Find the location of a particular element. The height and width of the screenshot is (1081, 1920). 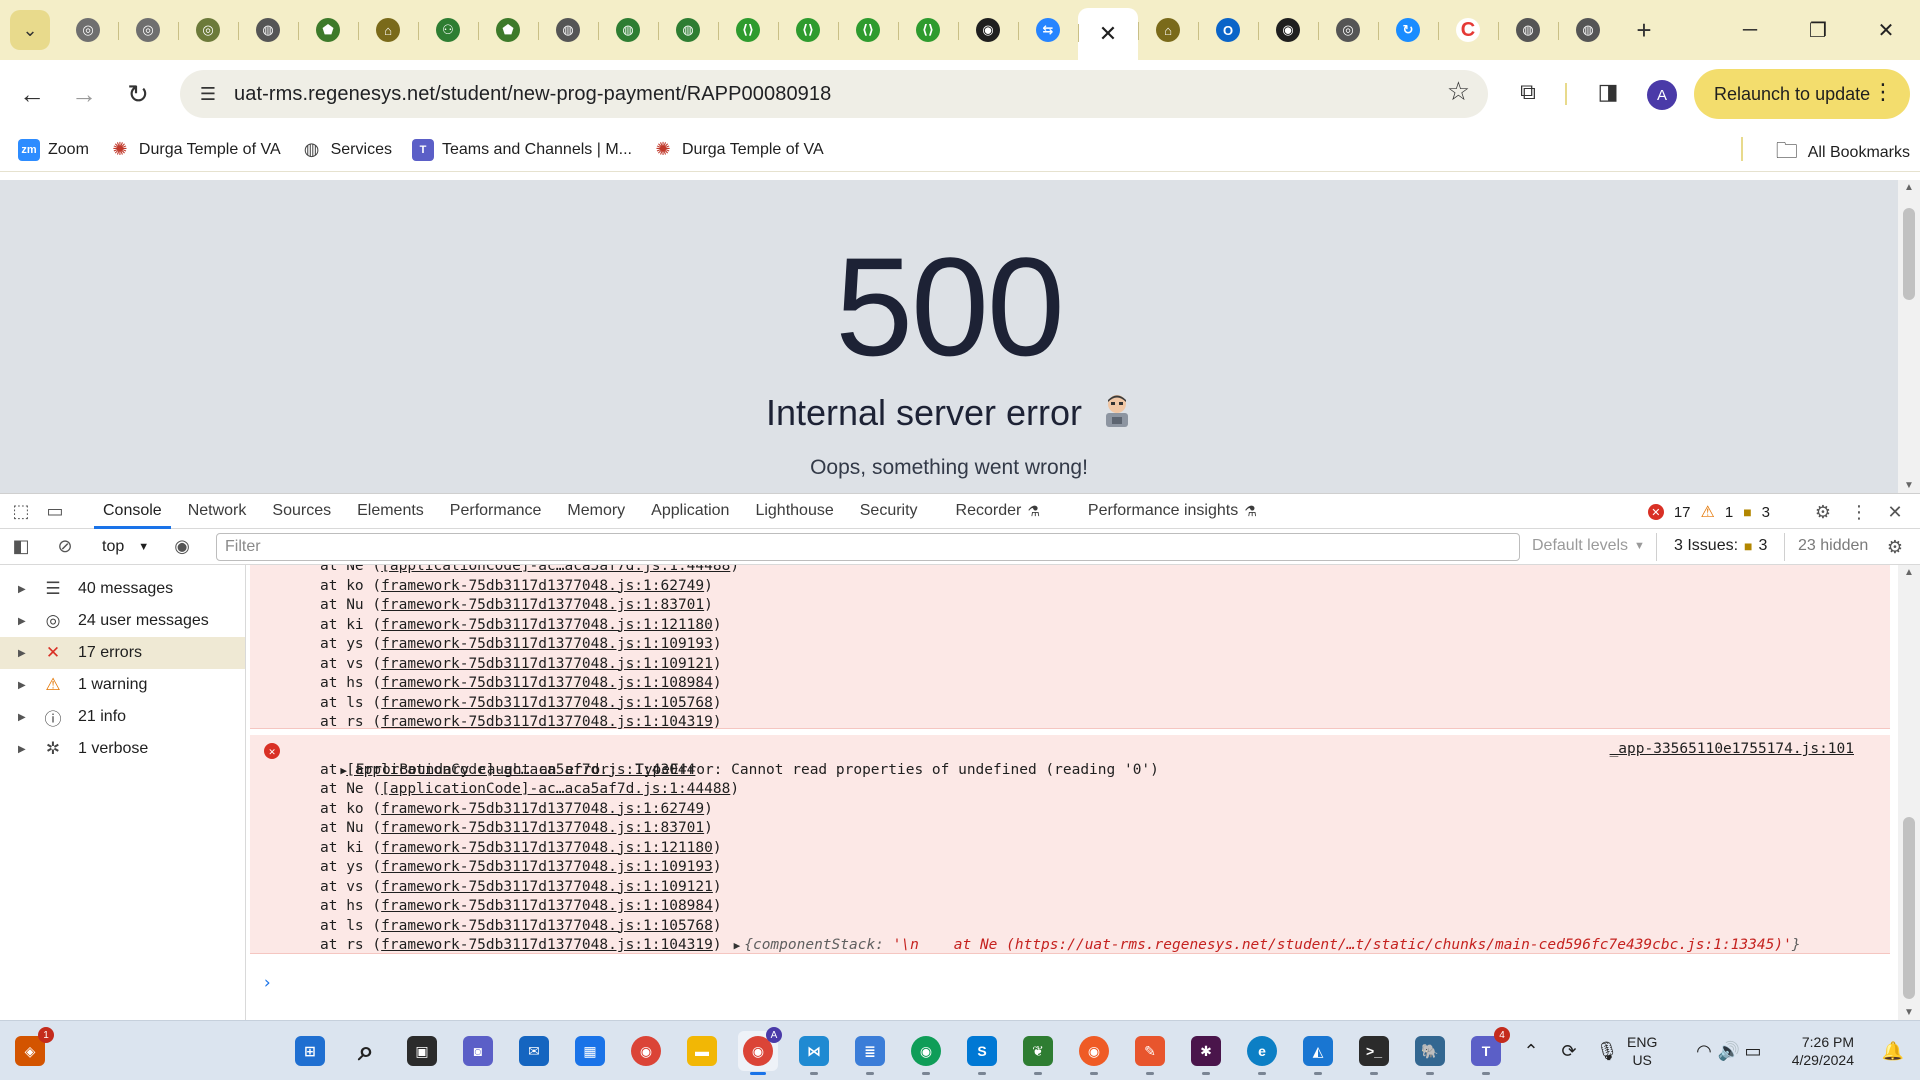

live-expression-eye-icon: ◉ is located at coordinates (182, 547).